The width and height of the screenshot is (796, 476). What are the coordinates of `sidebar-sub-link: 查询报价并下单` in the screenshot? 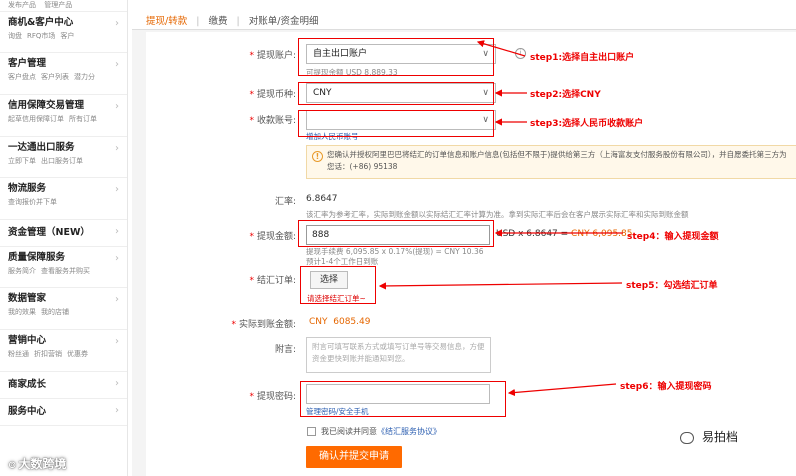 It's located at (32, 202).